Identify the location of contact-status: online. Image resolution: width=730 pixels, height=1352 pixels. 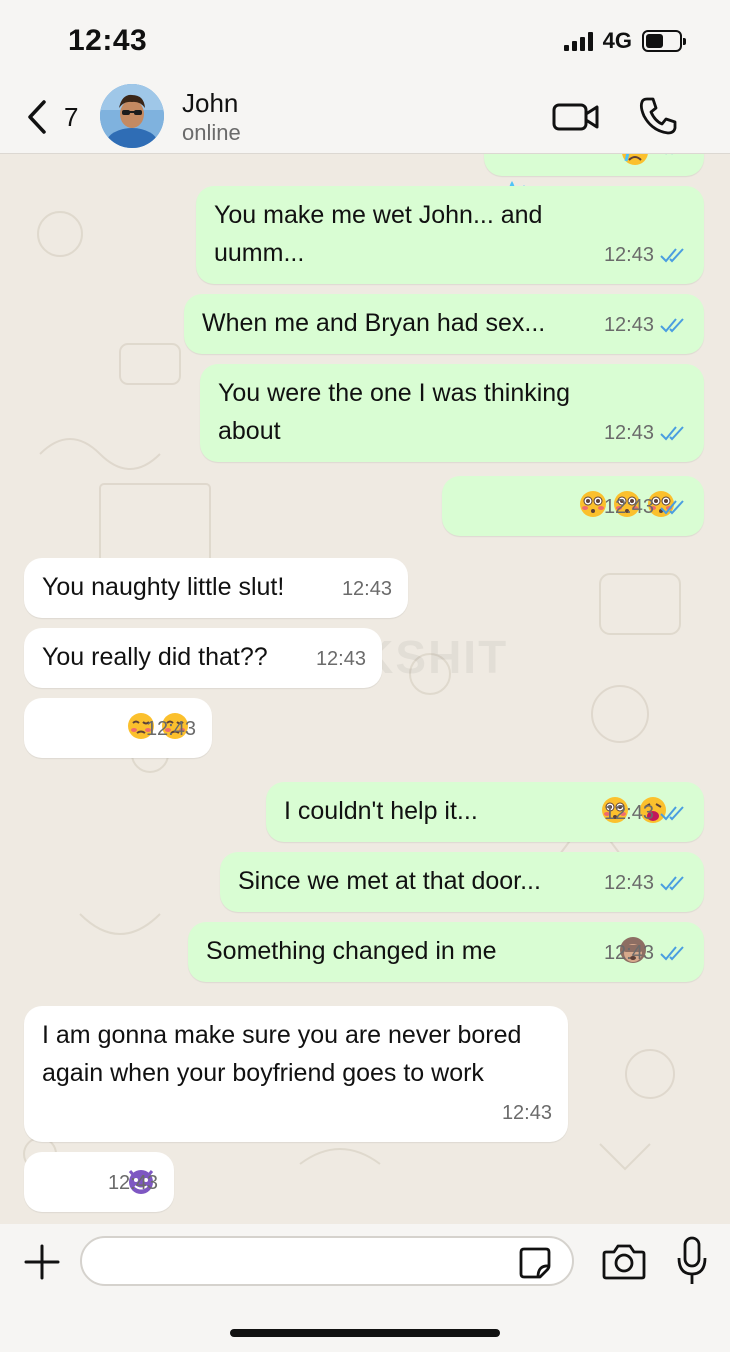
(211, 132).